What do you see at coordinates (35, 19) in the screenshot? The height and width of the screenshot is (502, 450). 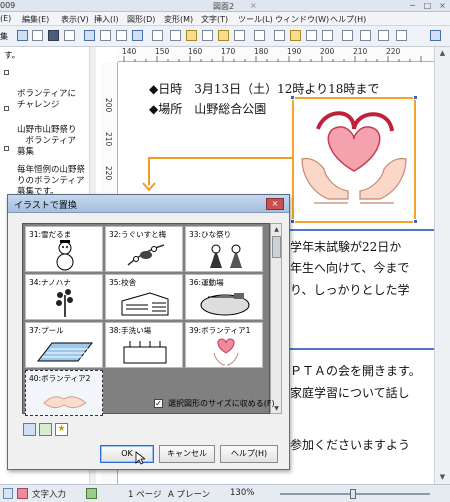 I see `menu-item-edit: 編集(E)` at bounding box center [35, 19].